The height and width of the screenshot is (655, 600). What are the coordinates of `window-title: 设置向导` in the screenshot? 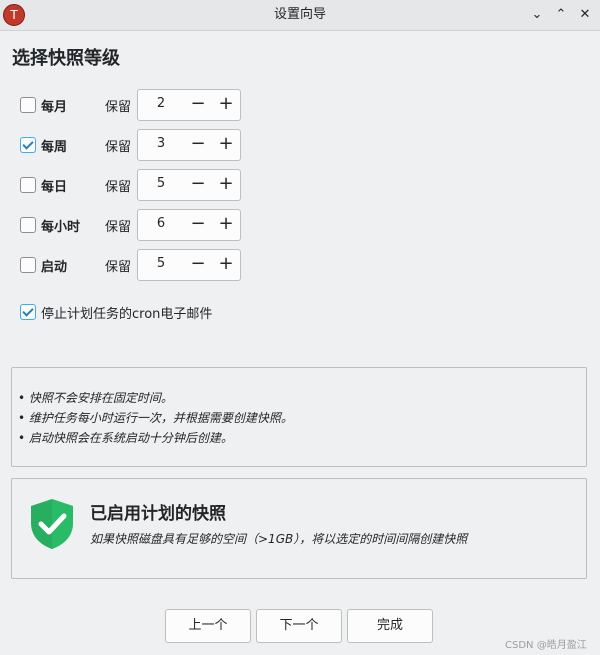 It's located at (299, 14).